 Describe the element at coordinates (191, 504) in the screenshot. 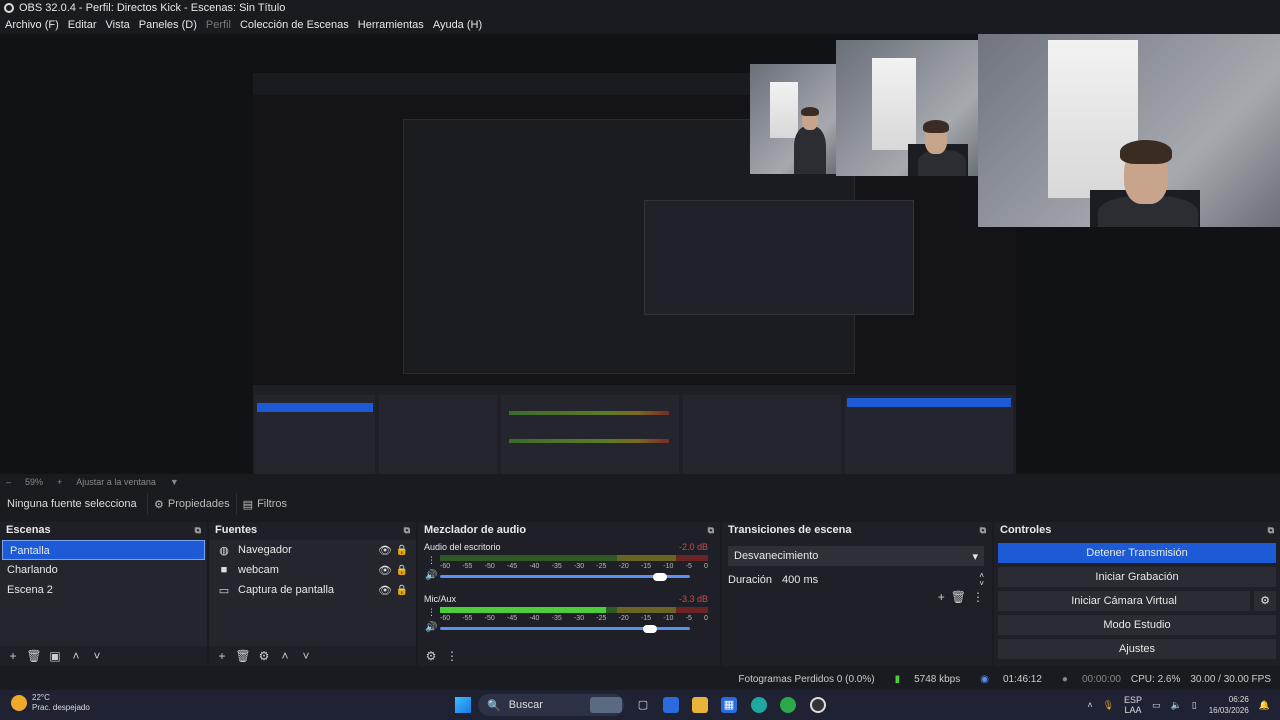

I see `properties-button: ⚙ Propiedades` at that location.